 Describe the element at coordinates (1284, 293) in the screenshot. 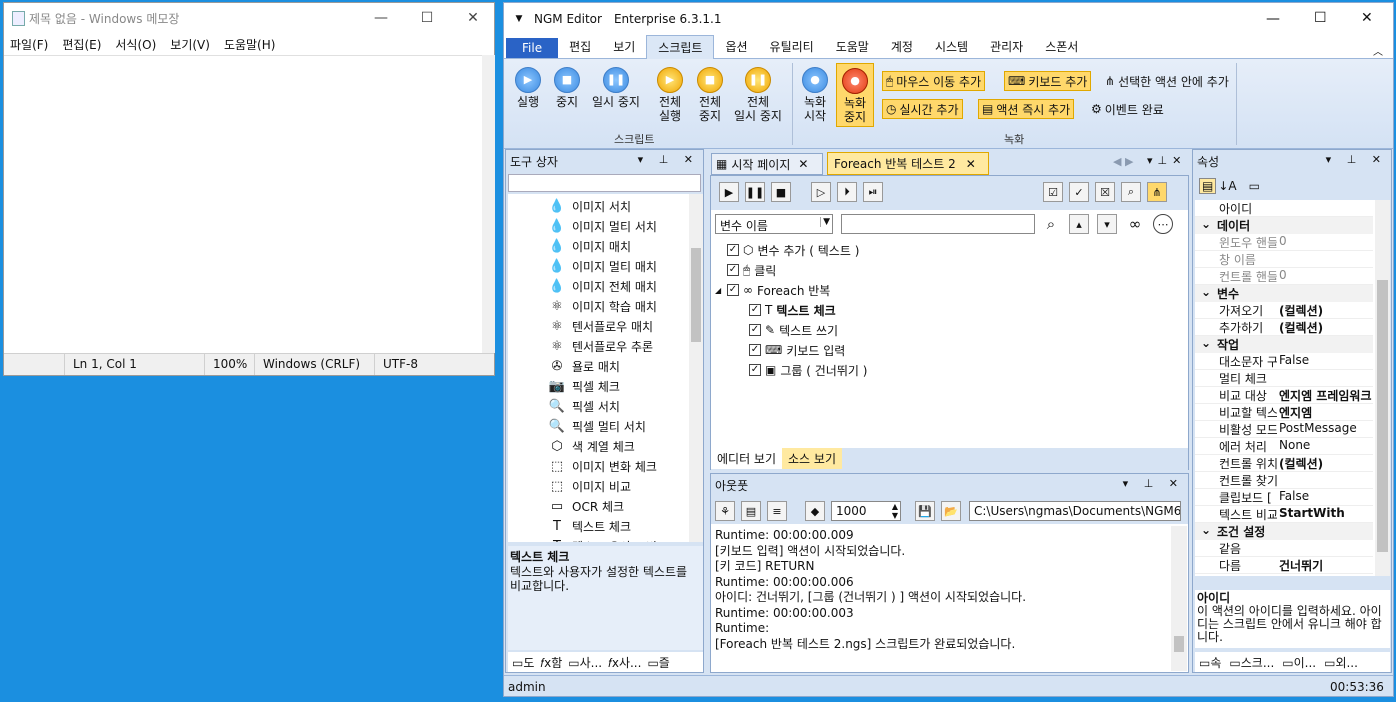

I see `property-category: ⌄ 변수` at that location.